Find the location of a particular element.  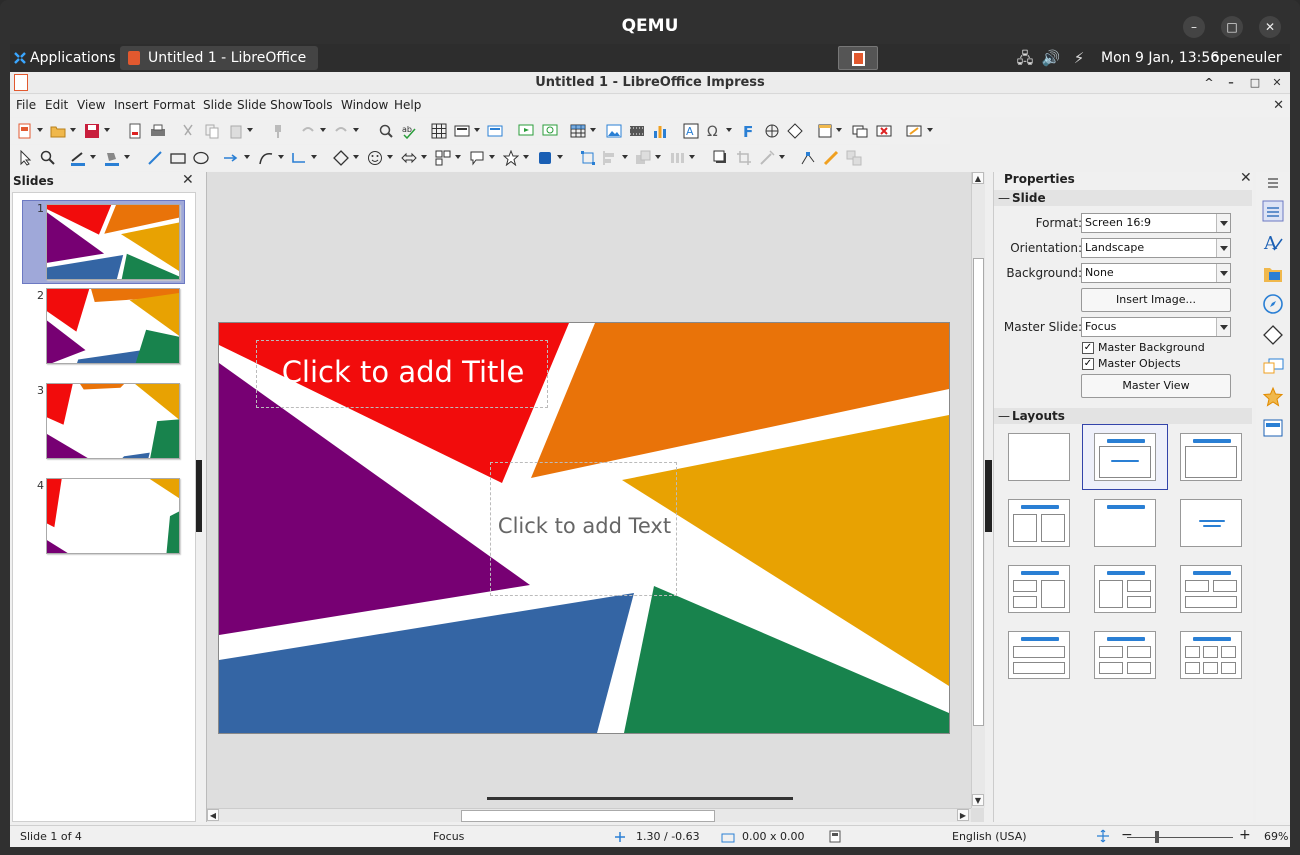

fill-color-icon is located at coordinates (112, 158).